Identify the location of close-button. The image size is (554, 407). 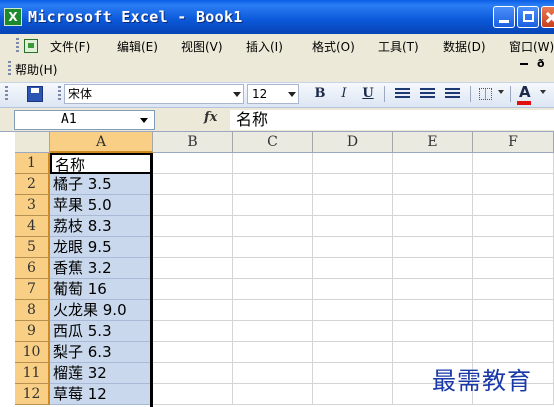
(547, 17).